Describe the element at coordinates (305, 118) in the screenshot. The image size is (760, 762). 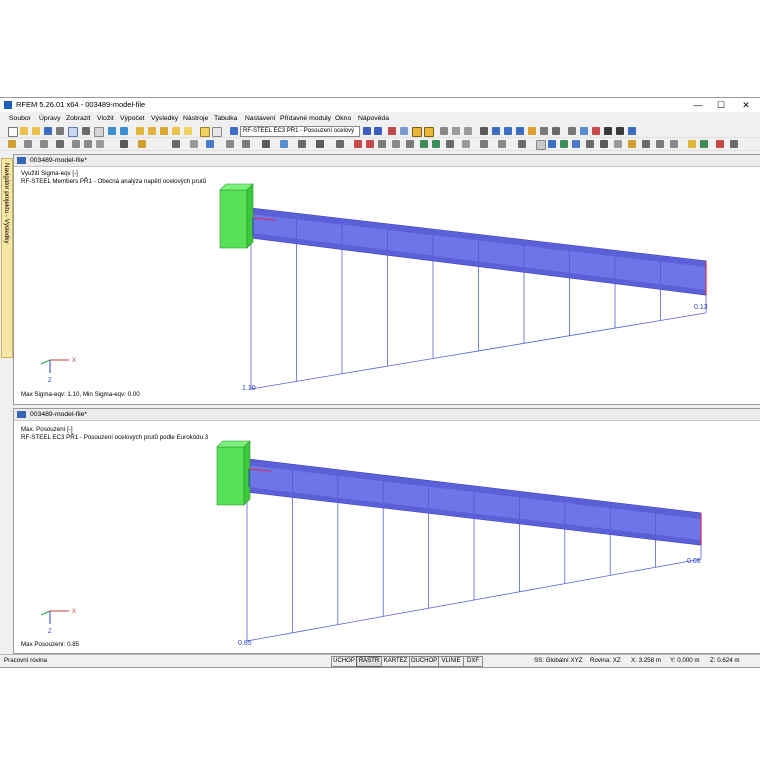
I see `menu-pridavne-moduly: Přídavné moduly` at that location.